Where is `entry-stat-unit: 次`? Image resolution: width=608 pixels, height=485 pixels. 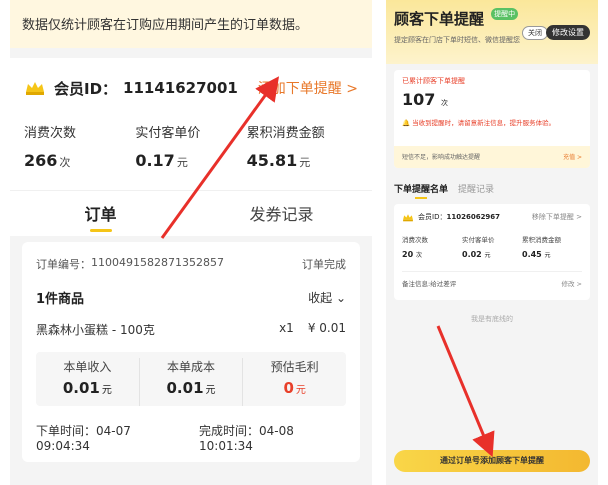 entry-stat-unit: 次 is located at coordinates (418, 255).